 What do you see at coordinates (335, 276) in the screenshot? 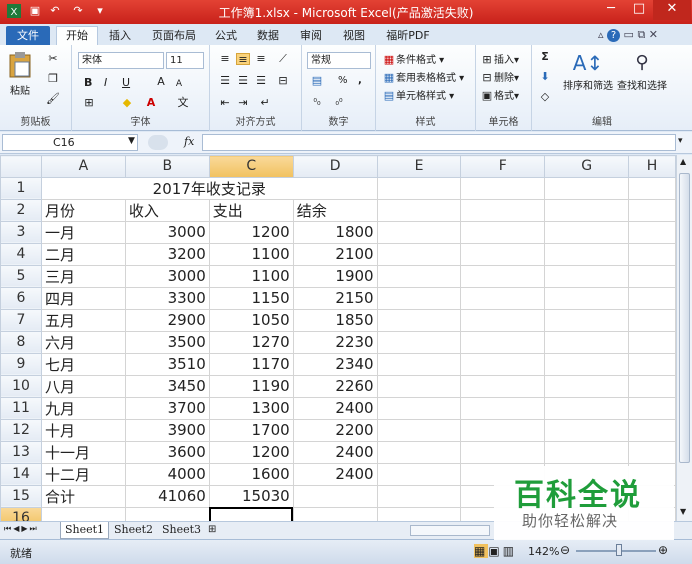
I see `cell: 1900` at bounding box center [335, 276].